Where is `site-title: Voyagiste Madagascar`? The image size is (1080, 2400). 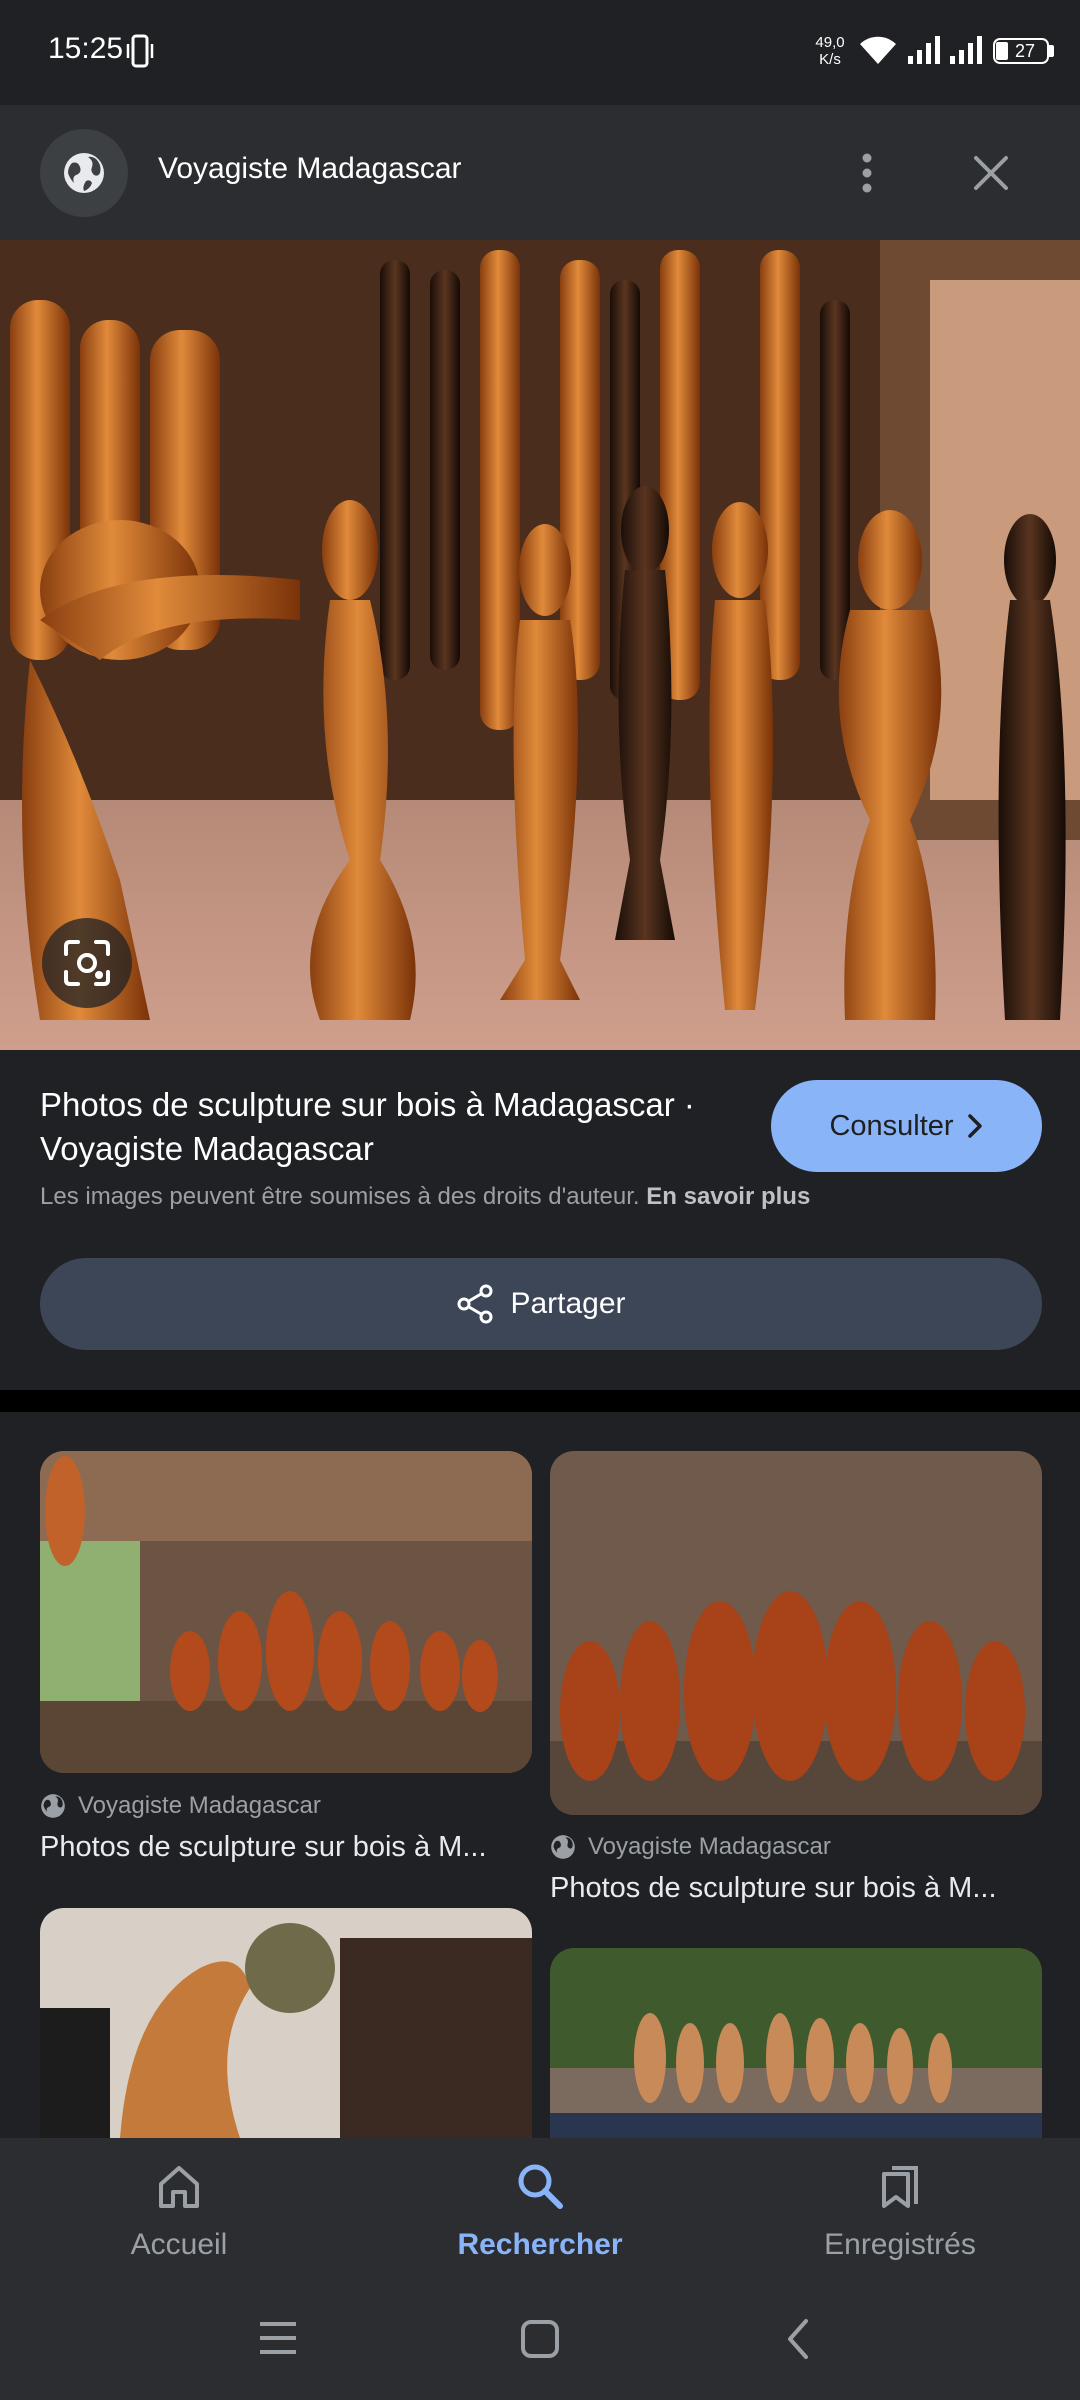
site-title: Voyagiste Madagascar is located at coordinates (310, 168).